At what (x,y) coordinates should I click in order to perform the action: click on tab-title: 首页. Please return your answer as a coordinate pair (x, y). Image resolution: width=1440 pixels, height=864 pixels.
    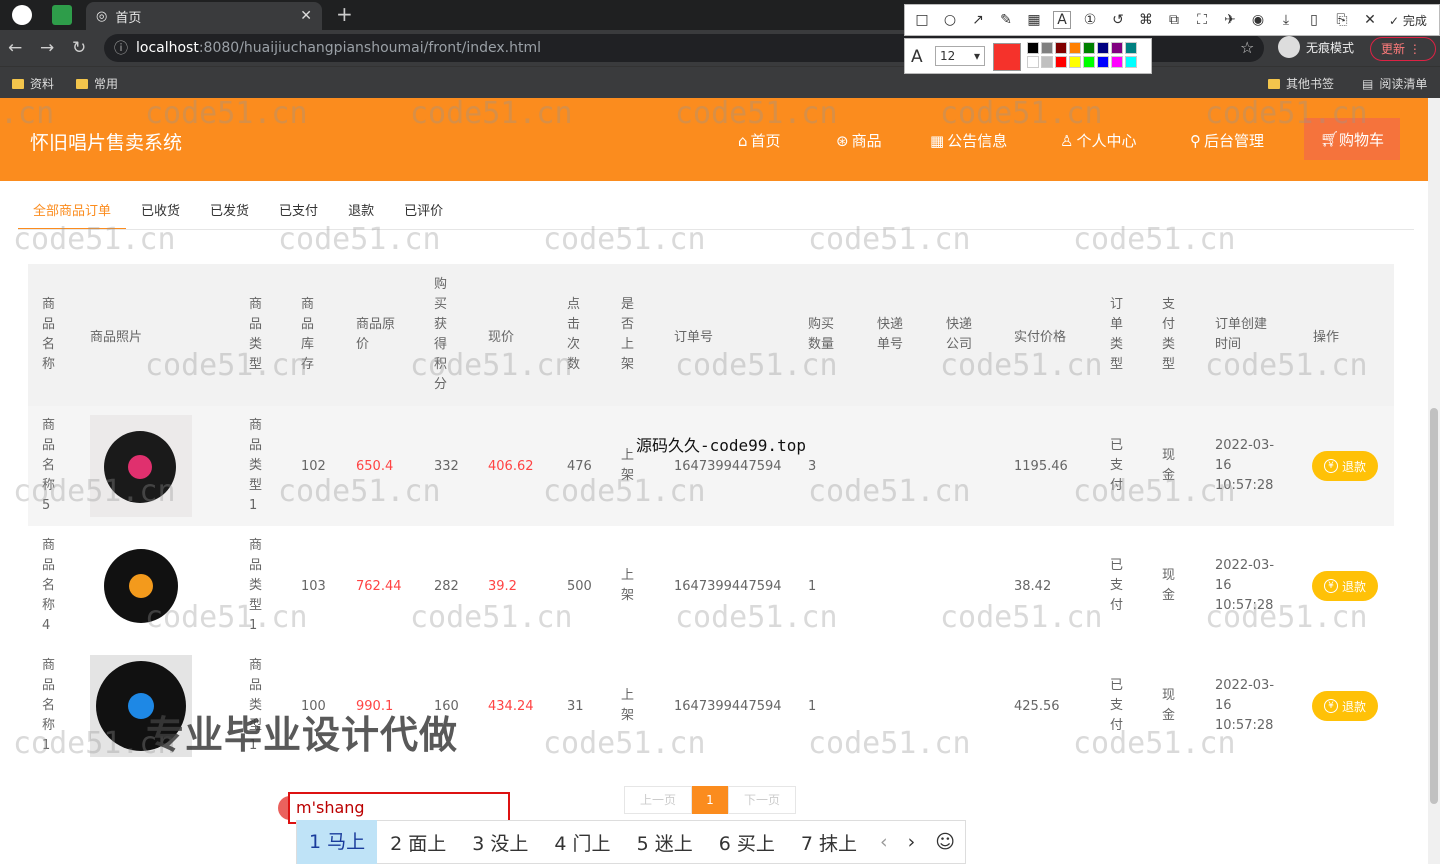
    Looking at the image, I should click on (128, 18).